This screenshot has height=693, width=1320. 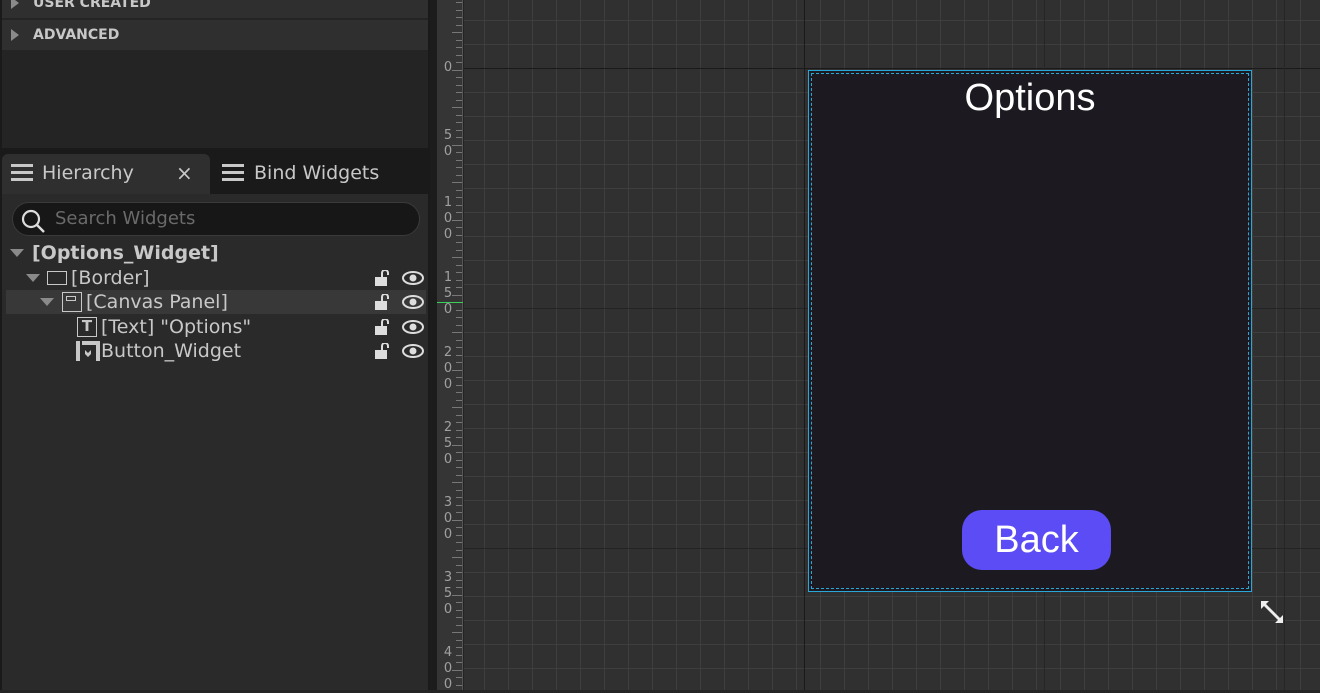 I want to click on search-icon, so click(x=33, y=221).